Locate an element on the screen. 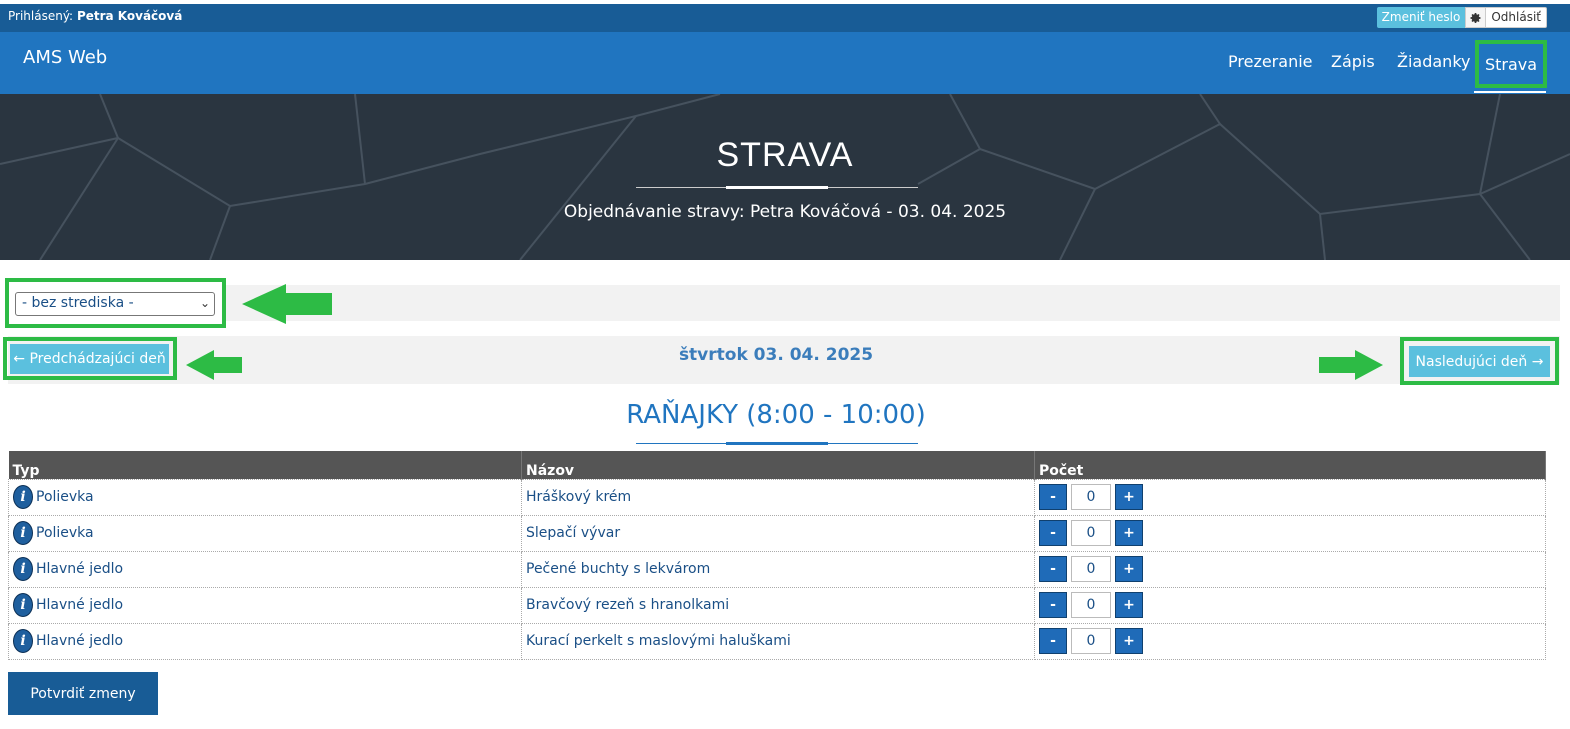 The height and width of the screenshot is (729, 1570). table-row: i Polievka Hráškový krém -0 + is located at coordinates (777, 497).